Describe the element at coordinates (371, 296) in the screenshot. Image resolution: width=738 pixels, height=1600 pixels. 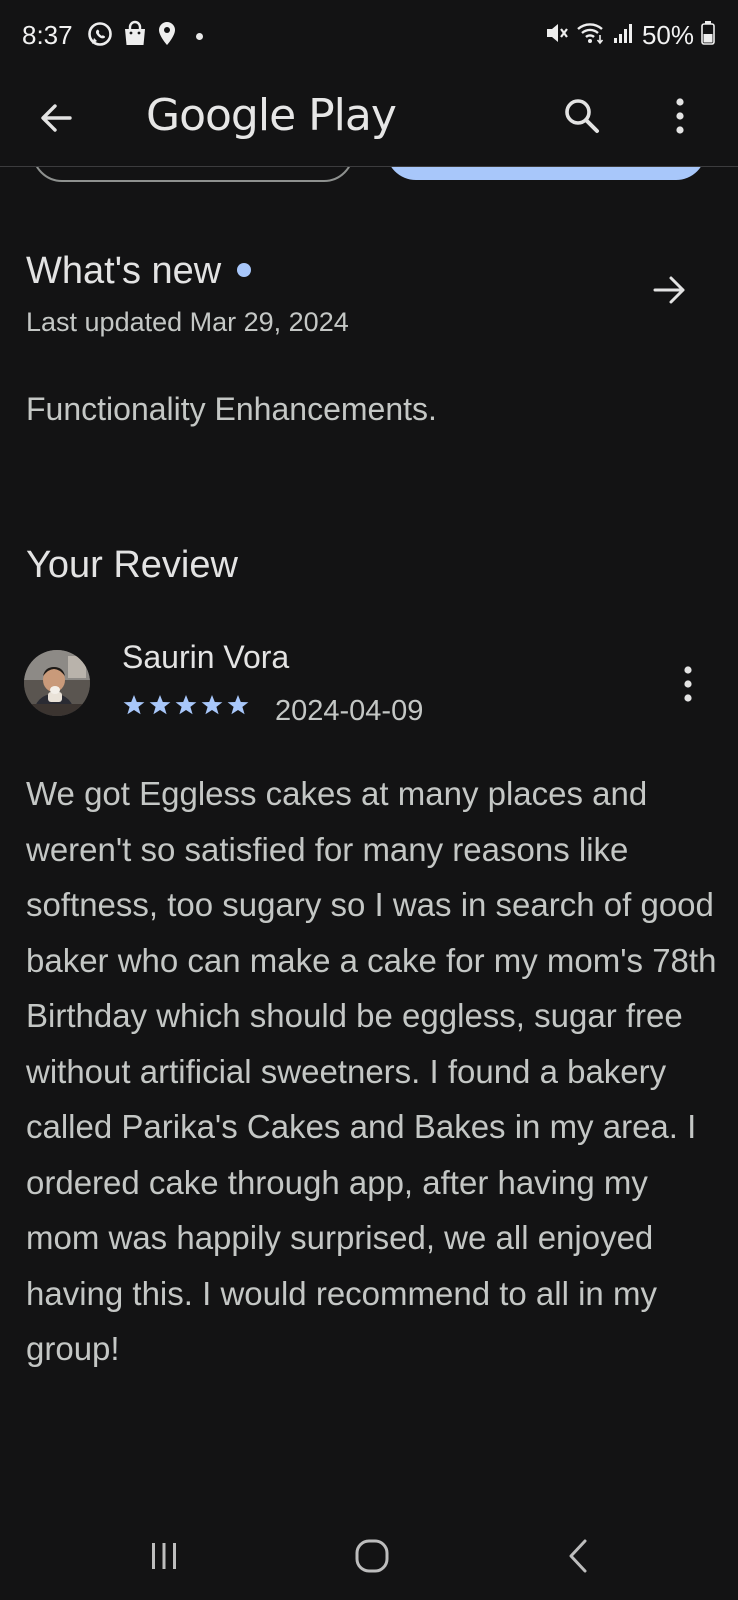
I see `whats-new-header: What's new Last updated Mar 29, 2024` at that location.